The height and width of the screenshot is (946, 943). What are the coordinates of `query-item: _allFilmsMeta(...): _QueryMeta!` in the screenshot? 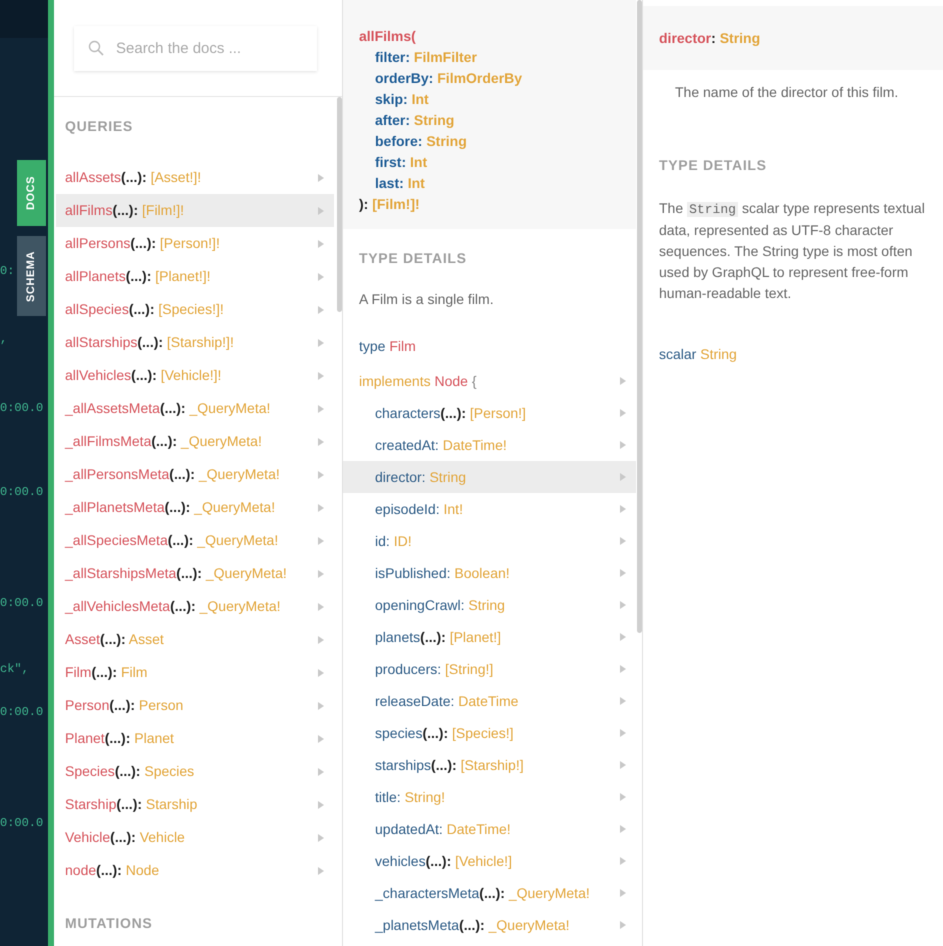 It's located at (195, 441).